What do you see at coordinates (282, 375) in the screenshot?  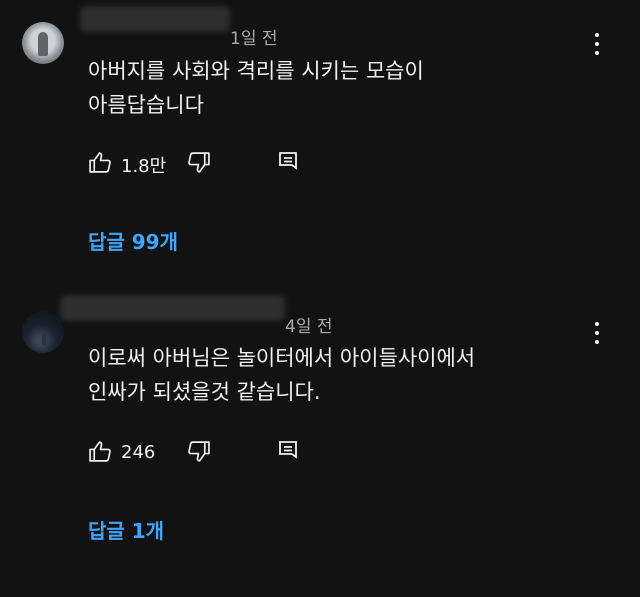 I see `comment-text: 이로써 아버님은 놀이터에서 아이들사이에서 인싸가 되셨을것 같습니다.` at bounding box center [282, 375].